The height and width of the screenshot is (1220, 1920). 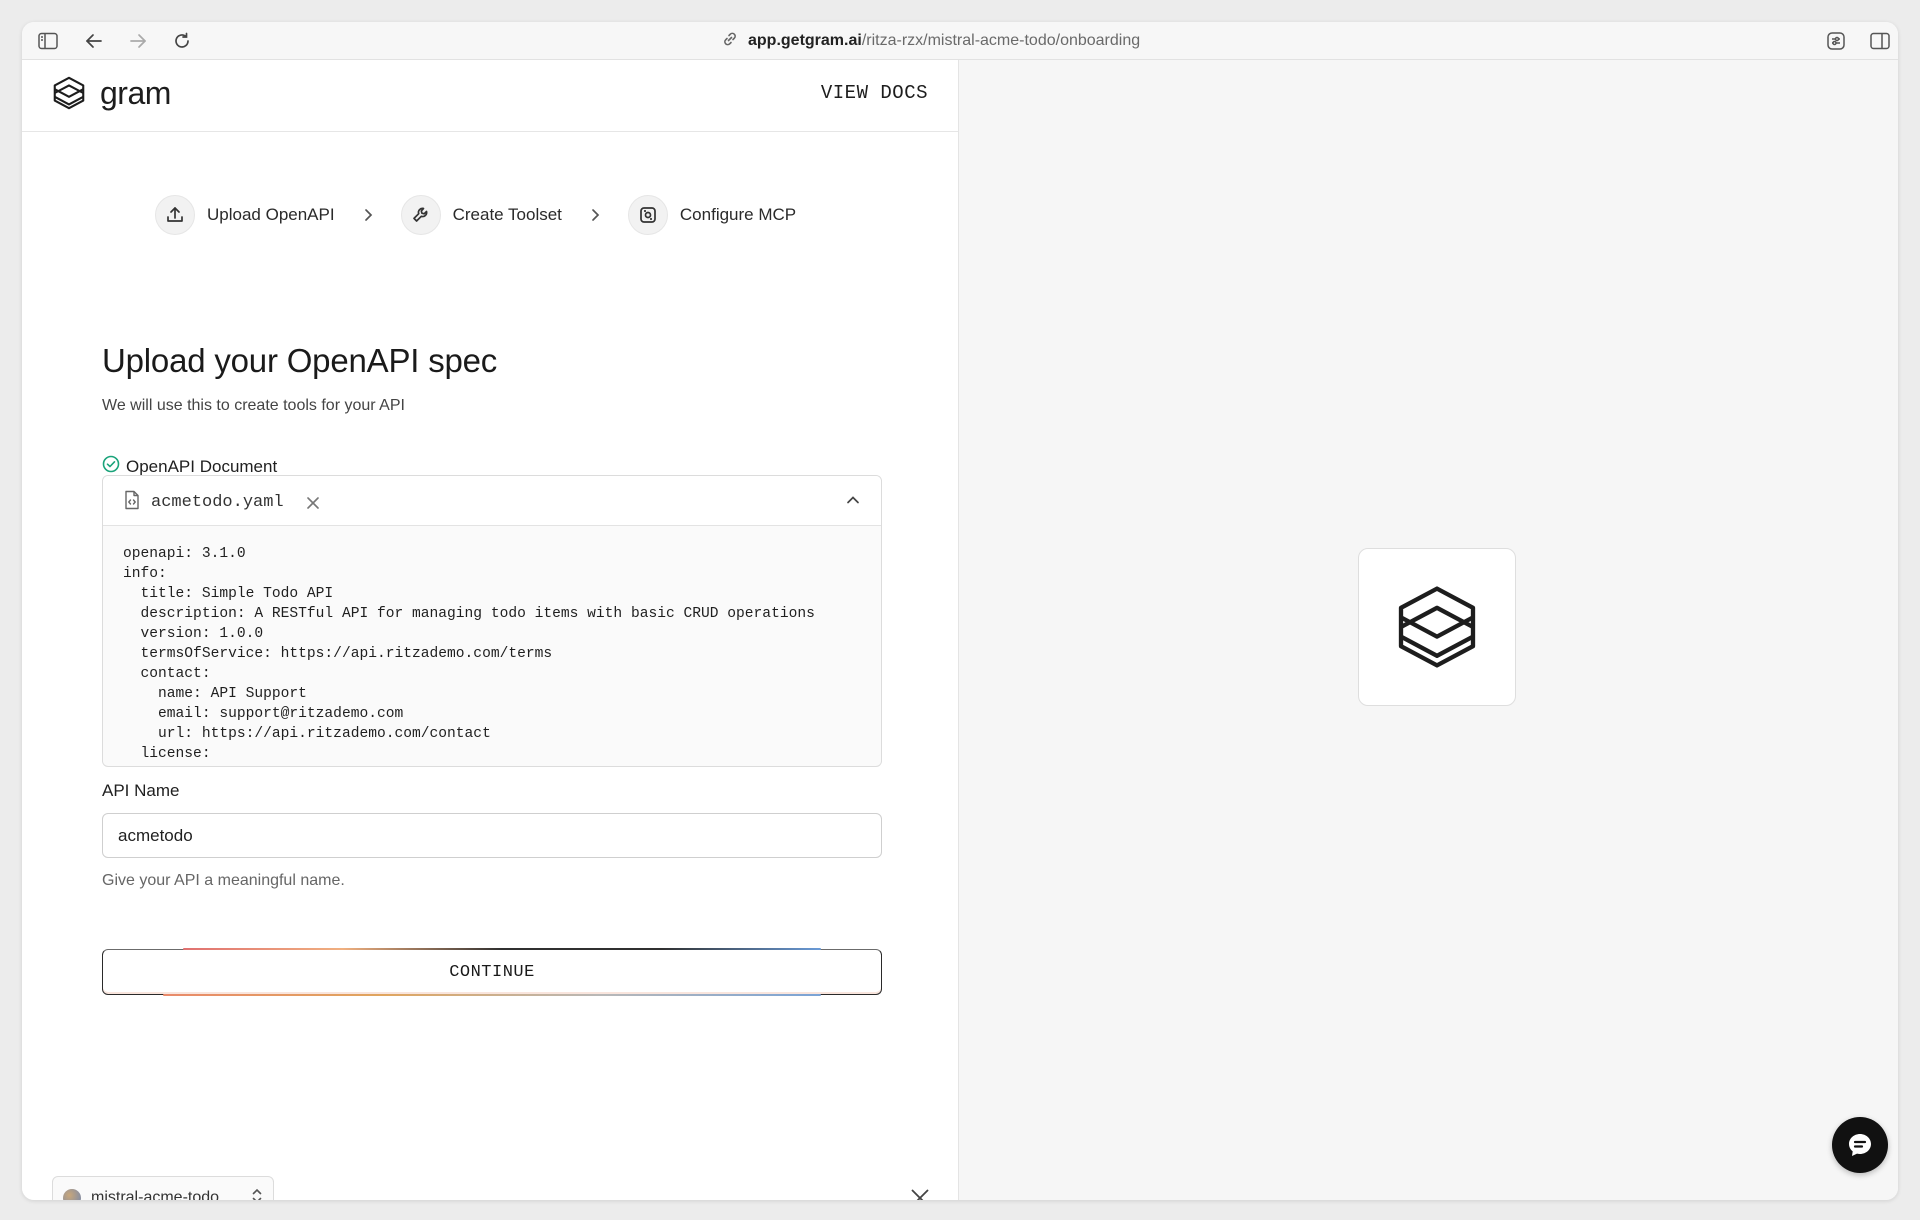 What do you see at coordinates (313, 503) in the screenshot?
I see `close-icon` at bounding box center [313, 503].